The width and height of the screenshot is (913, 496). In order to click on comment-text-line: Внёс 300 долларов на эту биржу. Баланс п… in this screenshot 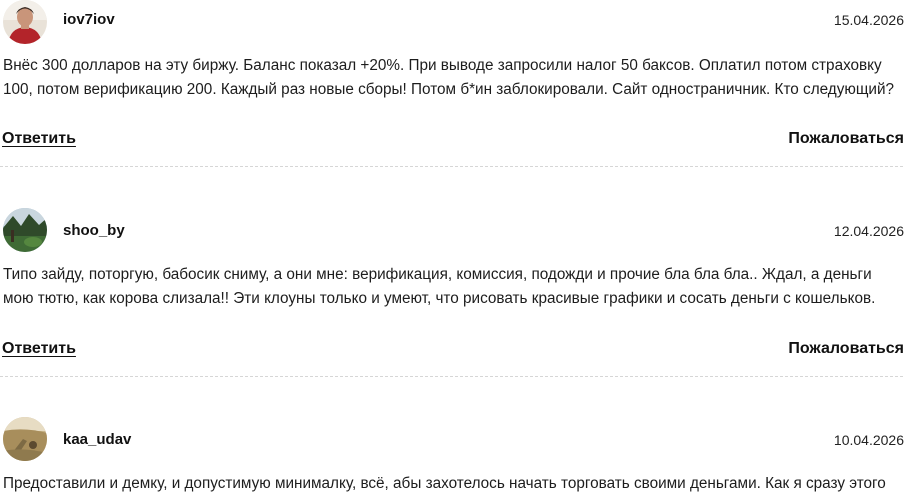, I will do `click(442, 65)`.